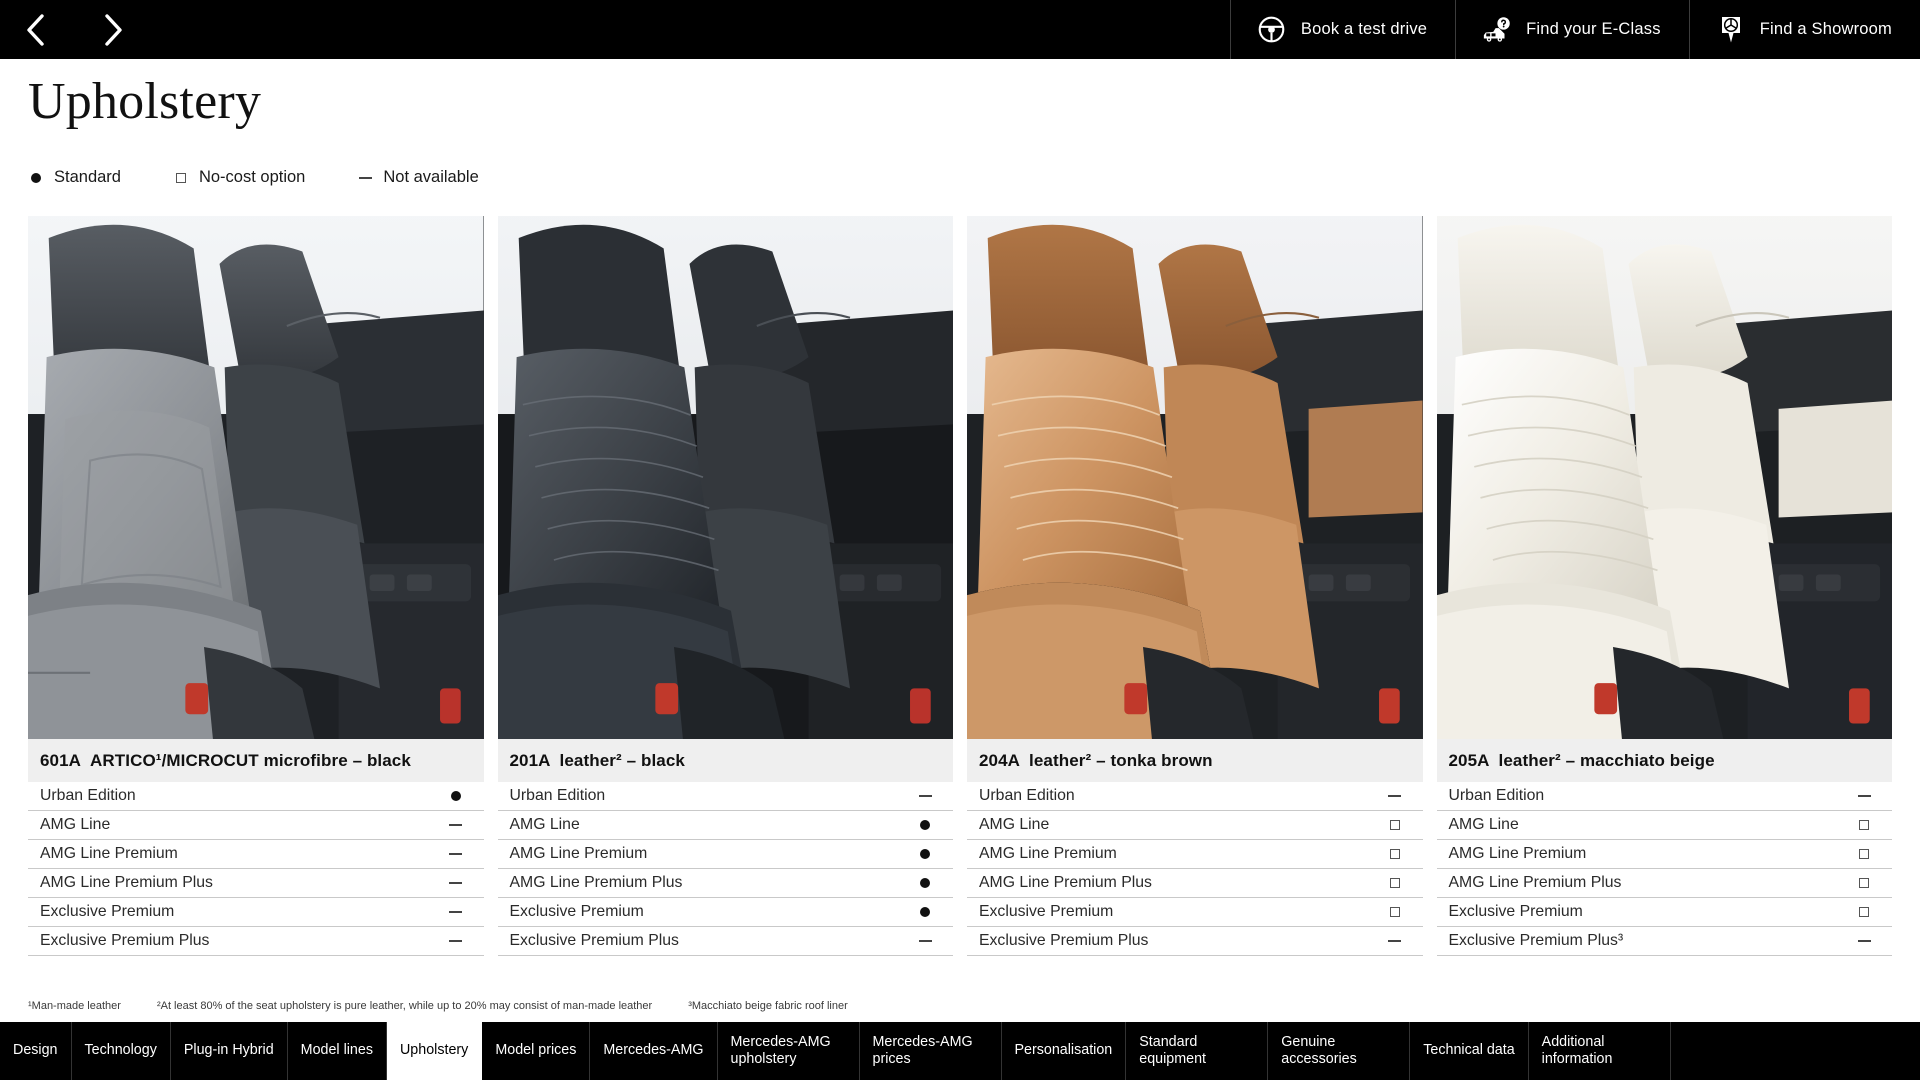 Image resolution: width=1920 pixels, height=1080 pixels. I want to click on legend-item-no-cost-option: No-cost option, so click(239, 177).